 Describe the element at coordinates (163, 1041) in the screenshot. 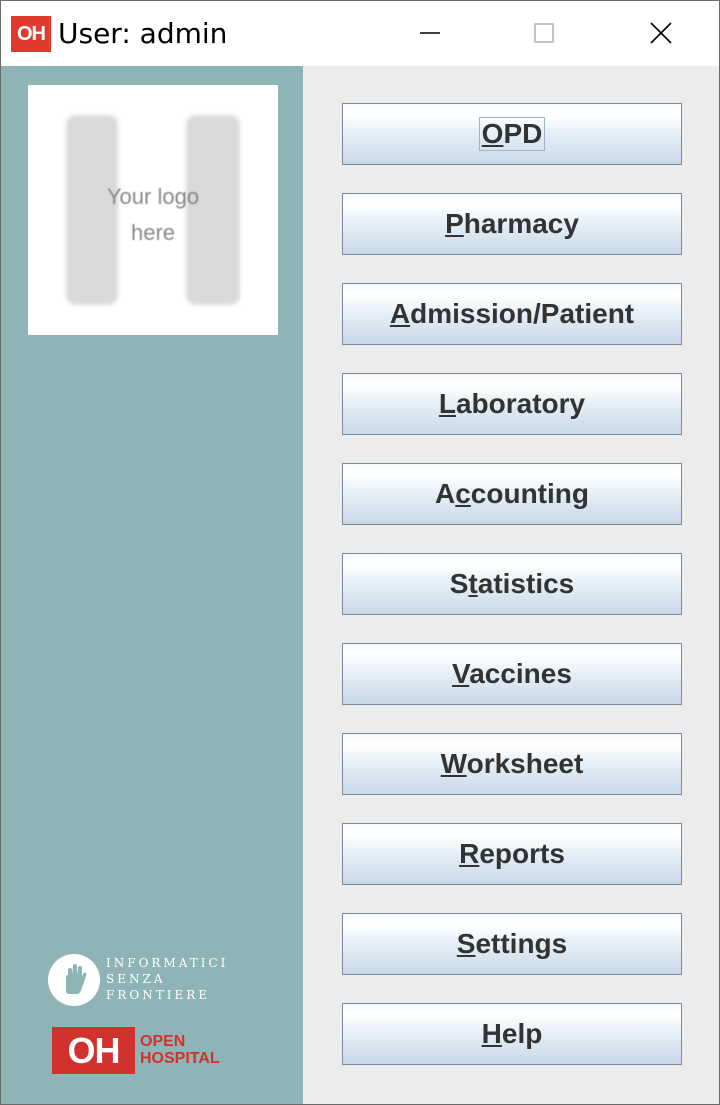

I see `oh-line1: OPEN` at that location.